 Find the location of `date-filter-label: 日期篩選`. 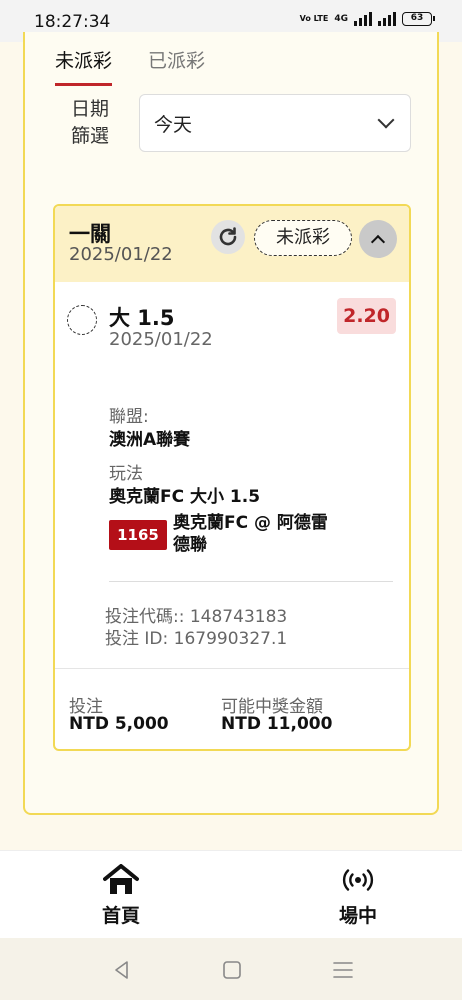

date-filter-label: 日期篩選 is located at coordinates (89, 122).